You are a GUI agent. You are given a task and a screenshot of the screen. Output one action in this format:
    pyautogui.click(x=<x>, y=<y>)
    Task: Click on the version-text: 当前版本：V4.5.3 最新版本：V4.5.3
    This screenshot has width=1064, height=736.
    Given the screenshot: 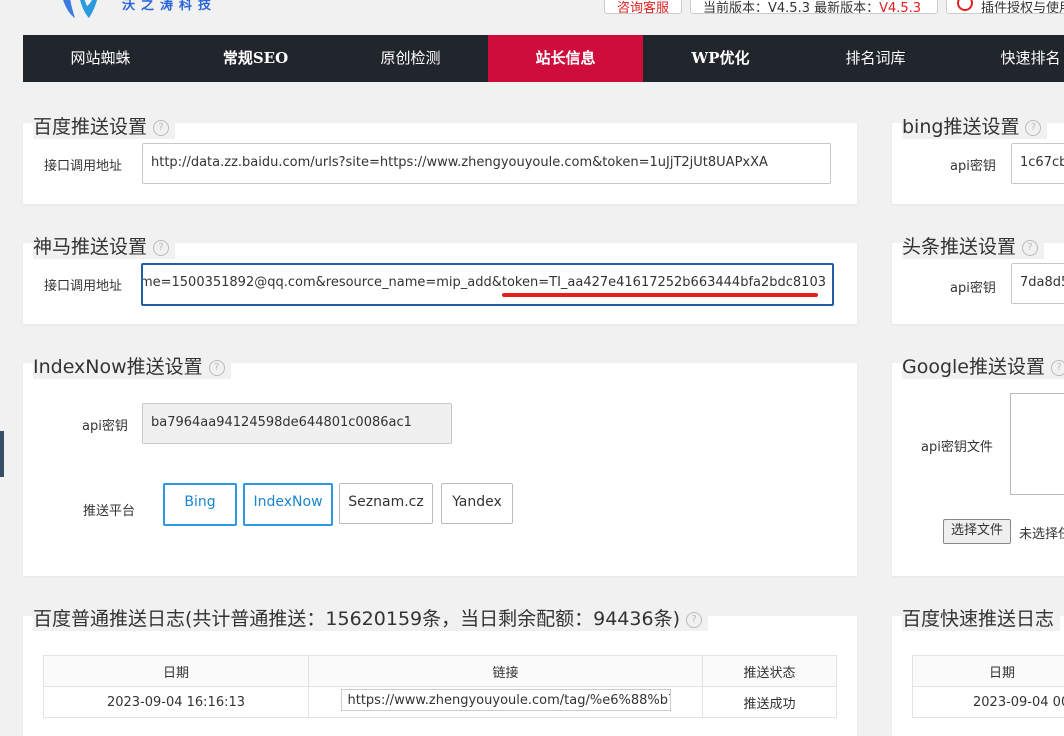 What is the action you would take?
    pyautogui.click(x=812, y=7)
    